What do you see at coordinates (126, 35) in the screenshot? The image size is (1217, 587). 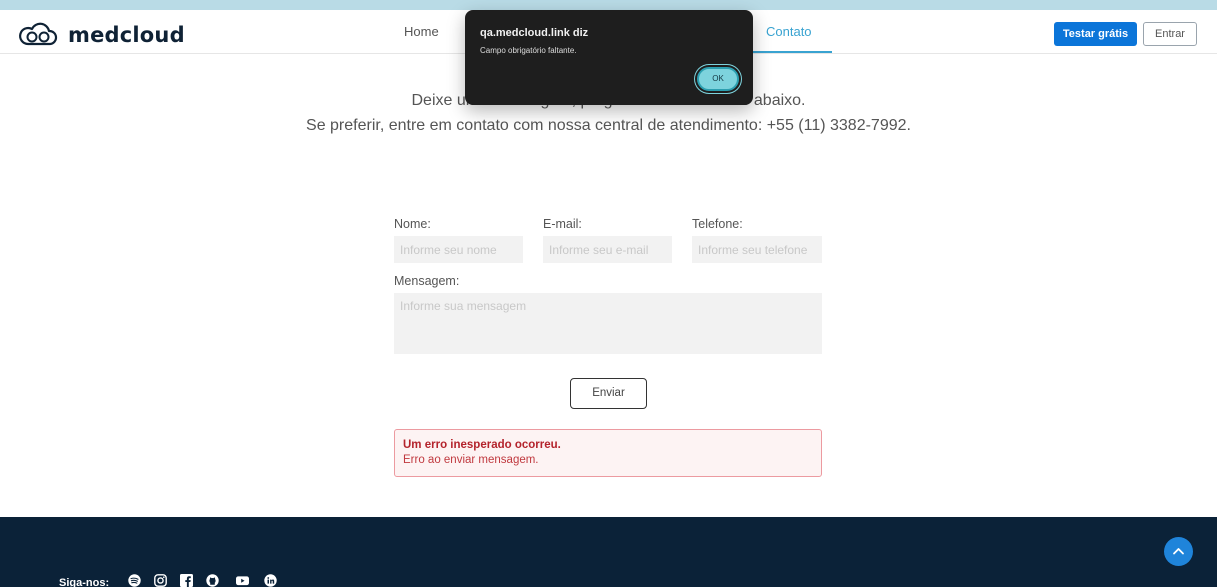 I see `brand-name: medcloud` at bounding box center [126, 35].